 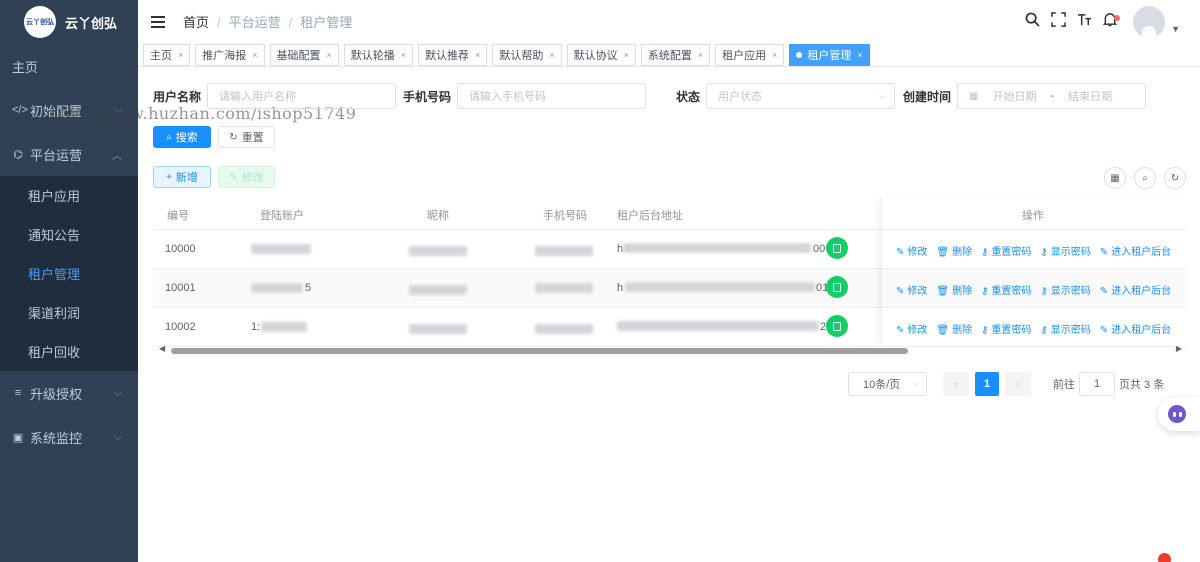 What do you see at coordinates (308, 288) in the screenshot?
I see `cell-account: 5` at bounding box center [308, 288].